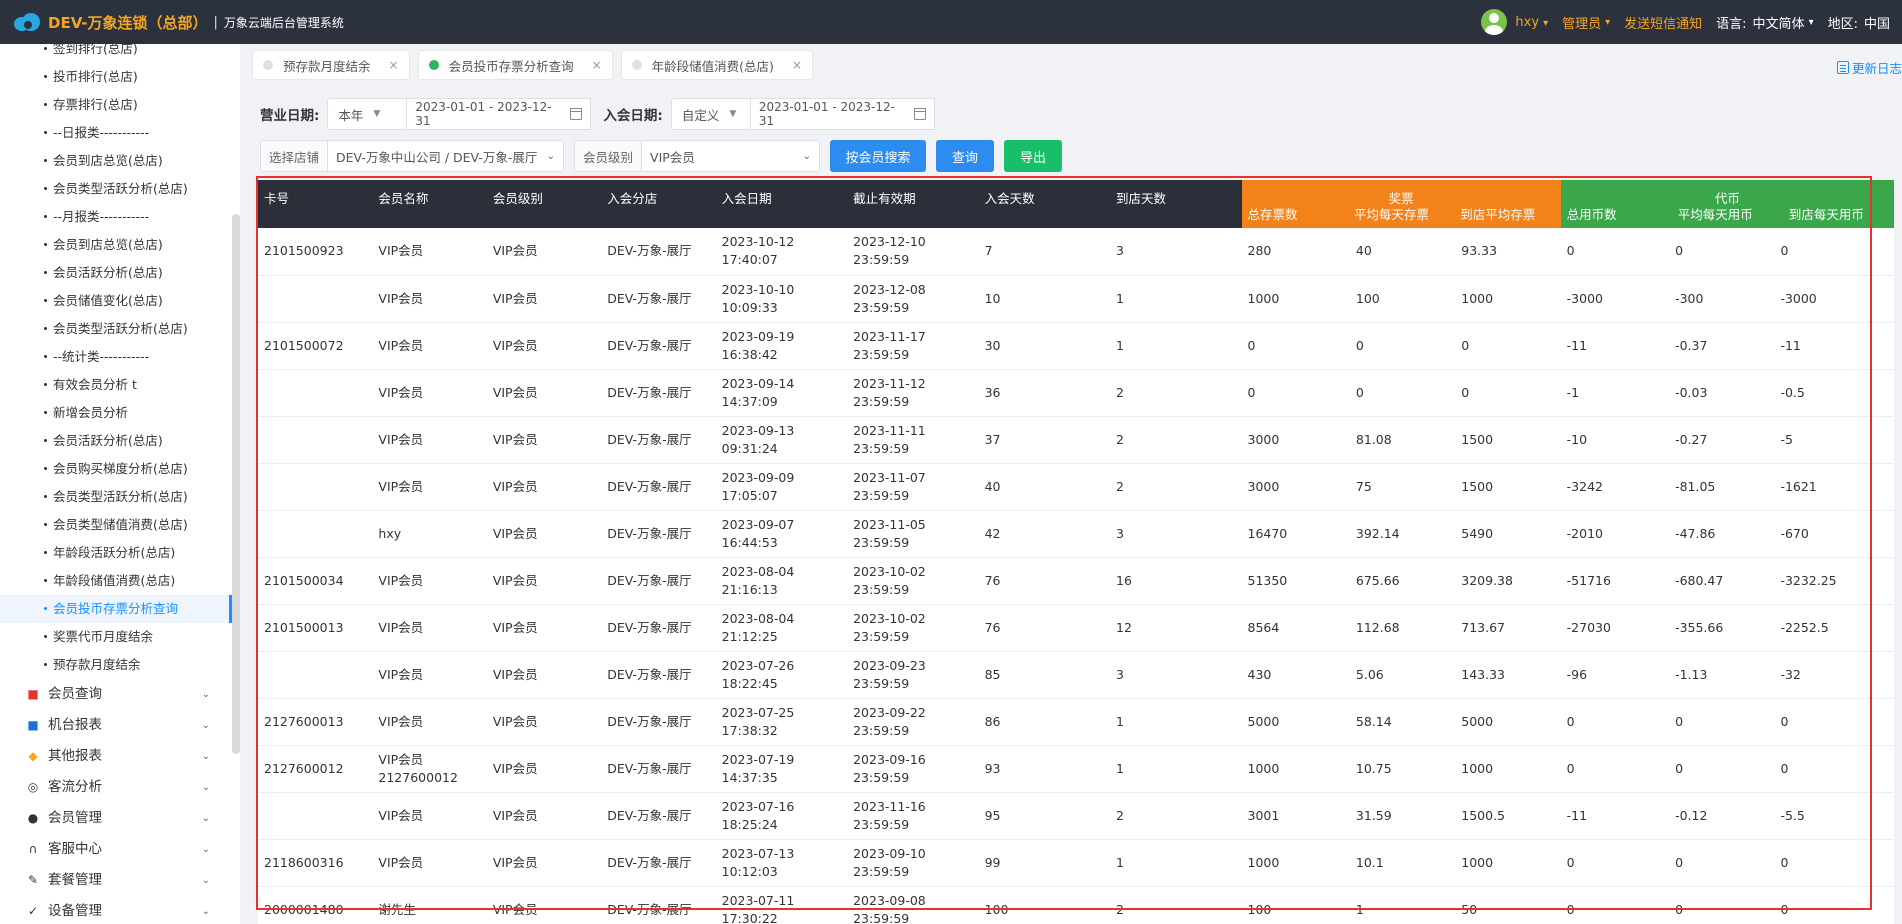 The width and height of the screenshot is (1902, 924). What do you see at coordinates (1616, 213) in the screenshot?
I see `header-coin-total: 总用币数` at bounding box center [1616, 213].